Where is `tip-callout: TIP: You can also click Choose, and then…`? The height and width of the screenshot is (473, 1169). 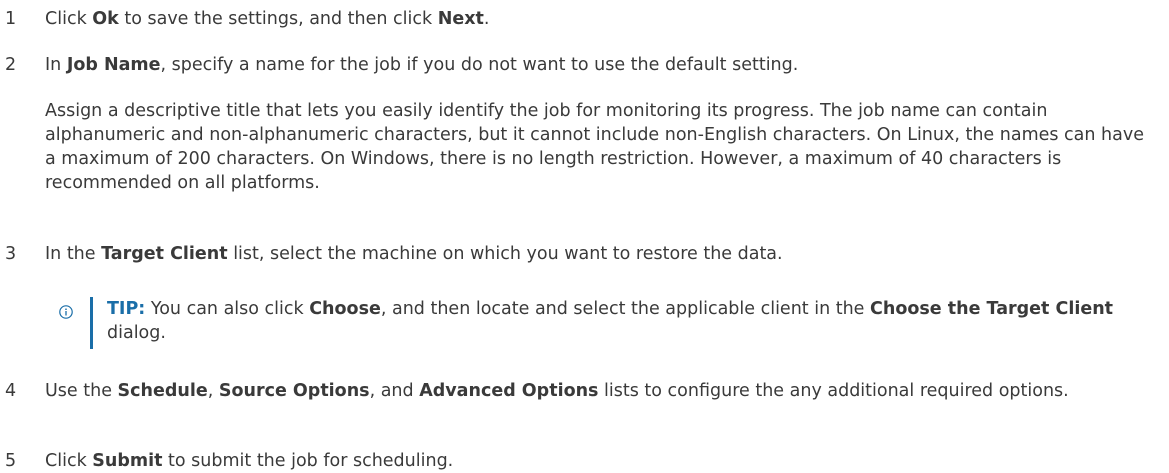
tip-callout: TIP: You can also click Choose, and then… is located at coordinates (583, 323).